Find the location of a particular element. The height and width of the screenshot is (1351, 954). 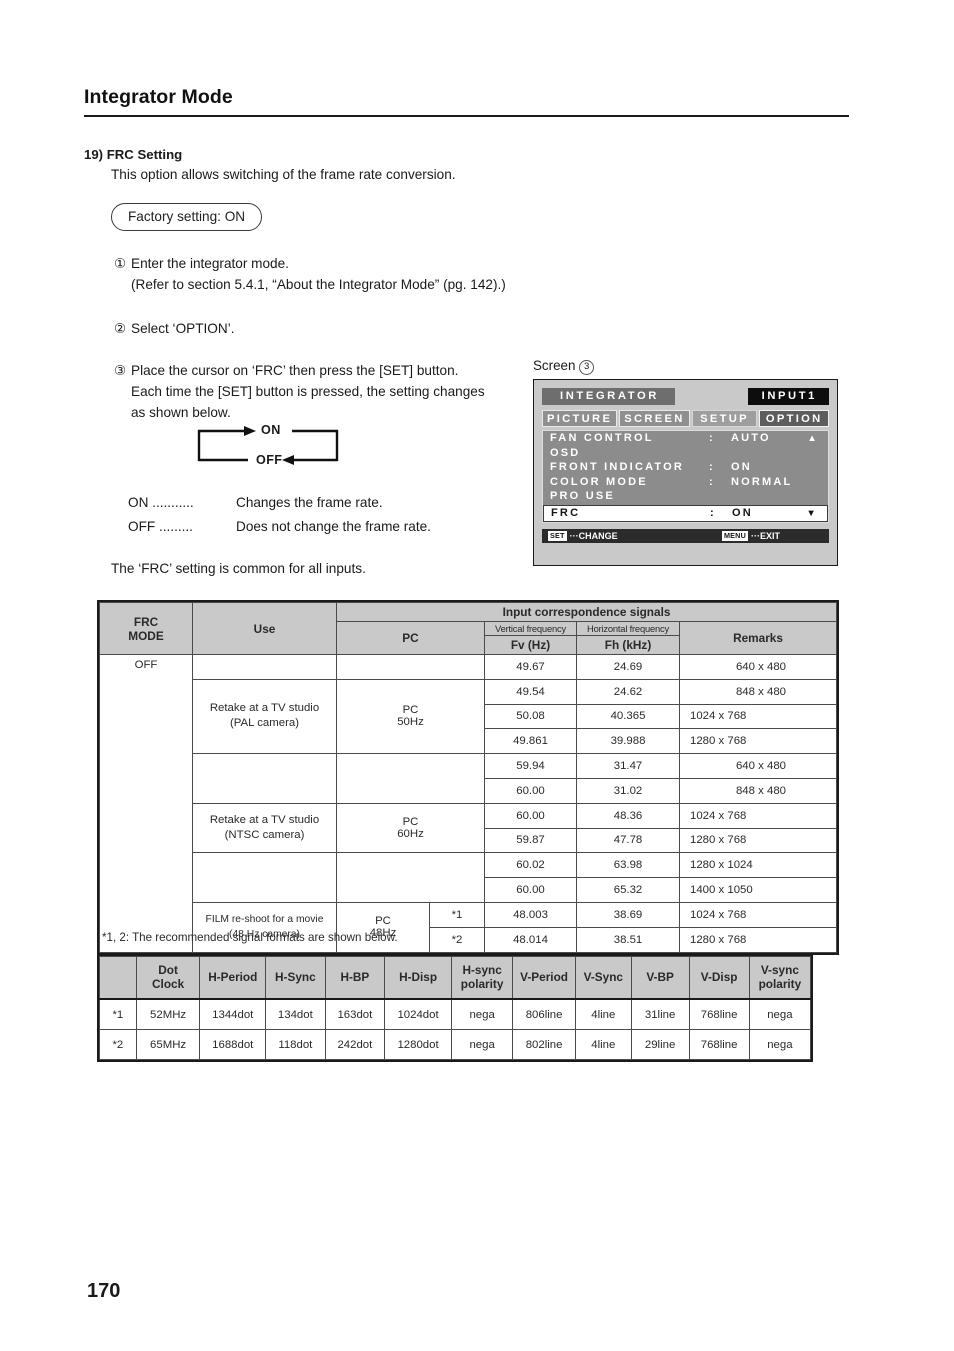

osd-mode-title: INTEGRATOR is located at coordinates (608, 396).